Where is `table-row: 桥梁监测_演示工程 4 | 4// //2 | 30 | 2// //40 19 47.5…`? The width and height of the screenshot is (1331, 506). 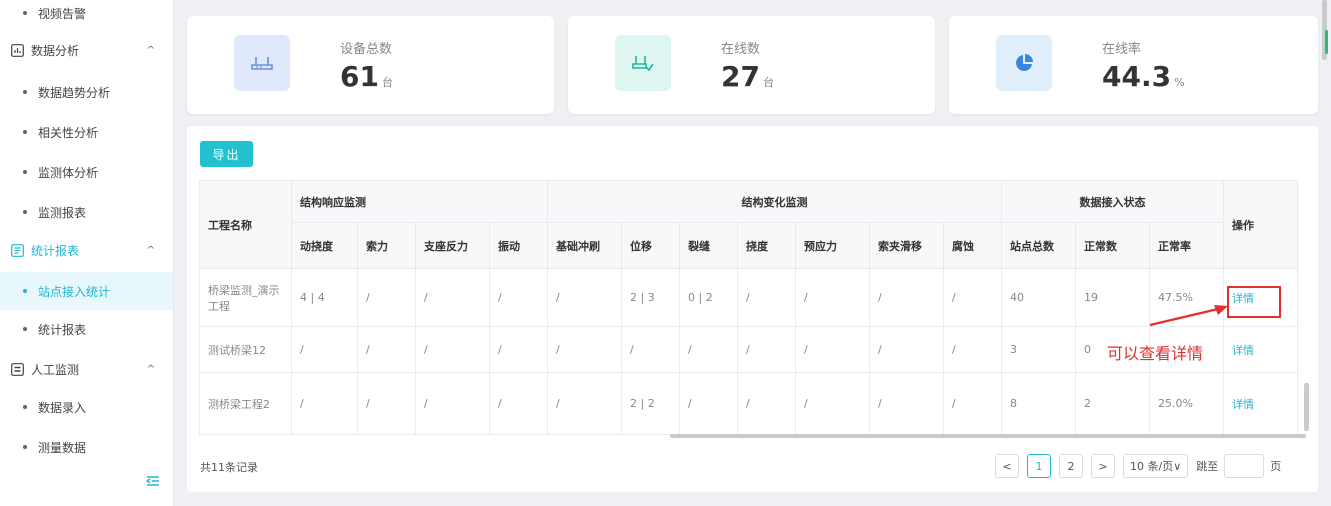 table-row: 桥梁监测_演示工程 4 | 4// //2 | 30 | 2// //40 19 47.5… is located at coordinates (748, 297).